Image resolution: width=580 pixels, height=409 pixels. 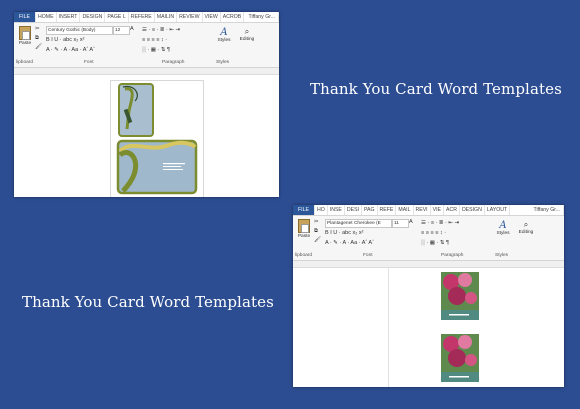 What do you see at coordinates (190, 17) in the screenshot?
I see `tab-review: REVIEW` at bounding box center [190, 17].